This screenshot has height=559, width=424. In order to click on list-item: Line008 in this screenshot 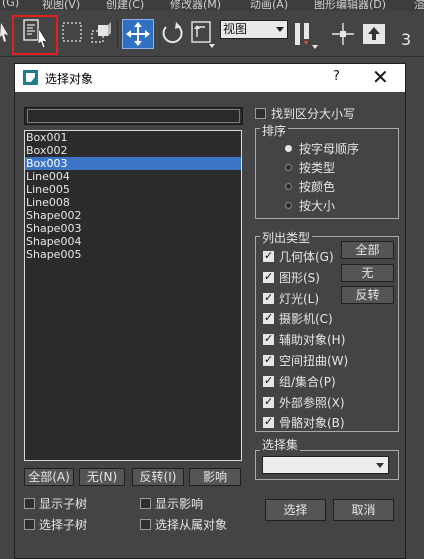, I will do `click(133, 202)`.